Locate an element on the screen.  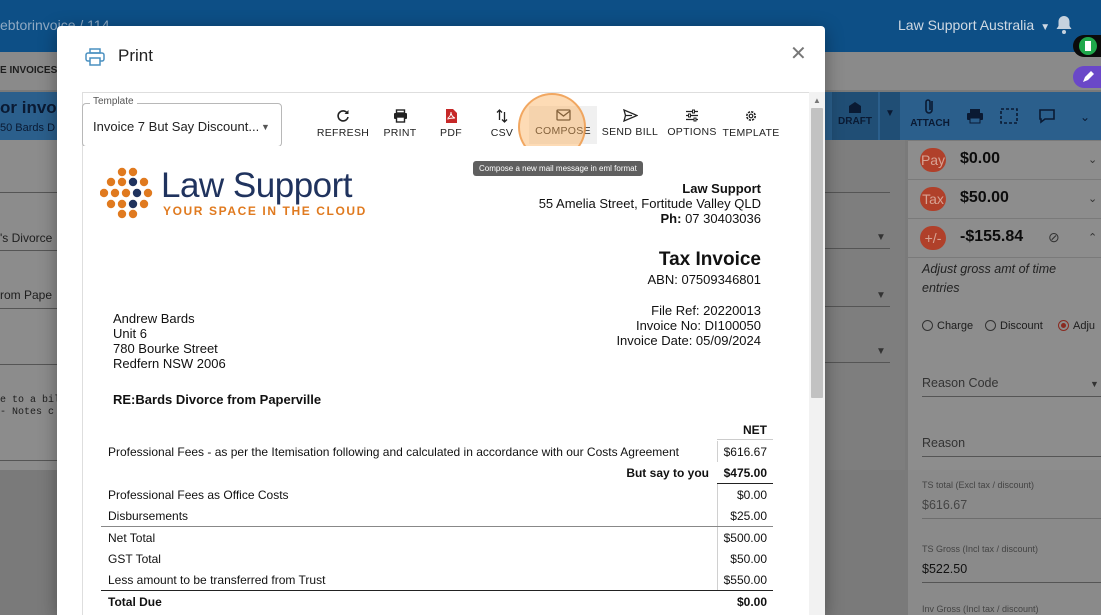
dialog-title: Print is located at coordinates (135, 55).